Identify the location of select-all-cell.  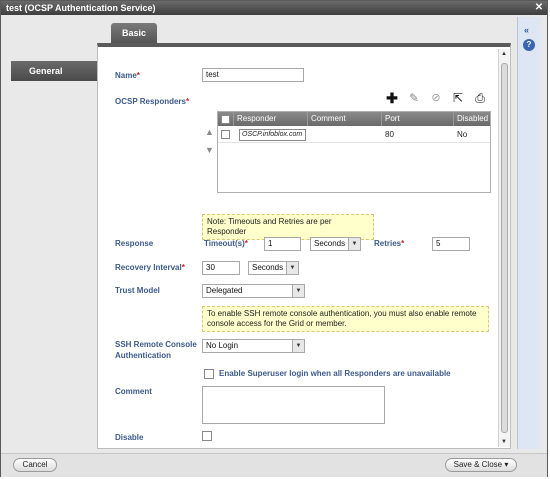
(226, 119).